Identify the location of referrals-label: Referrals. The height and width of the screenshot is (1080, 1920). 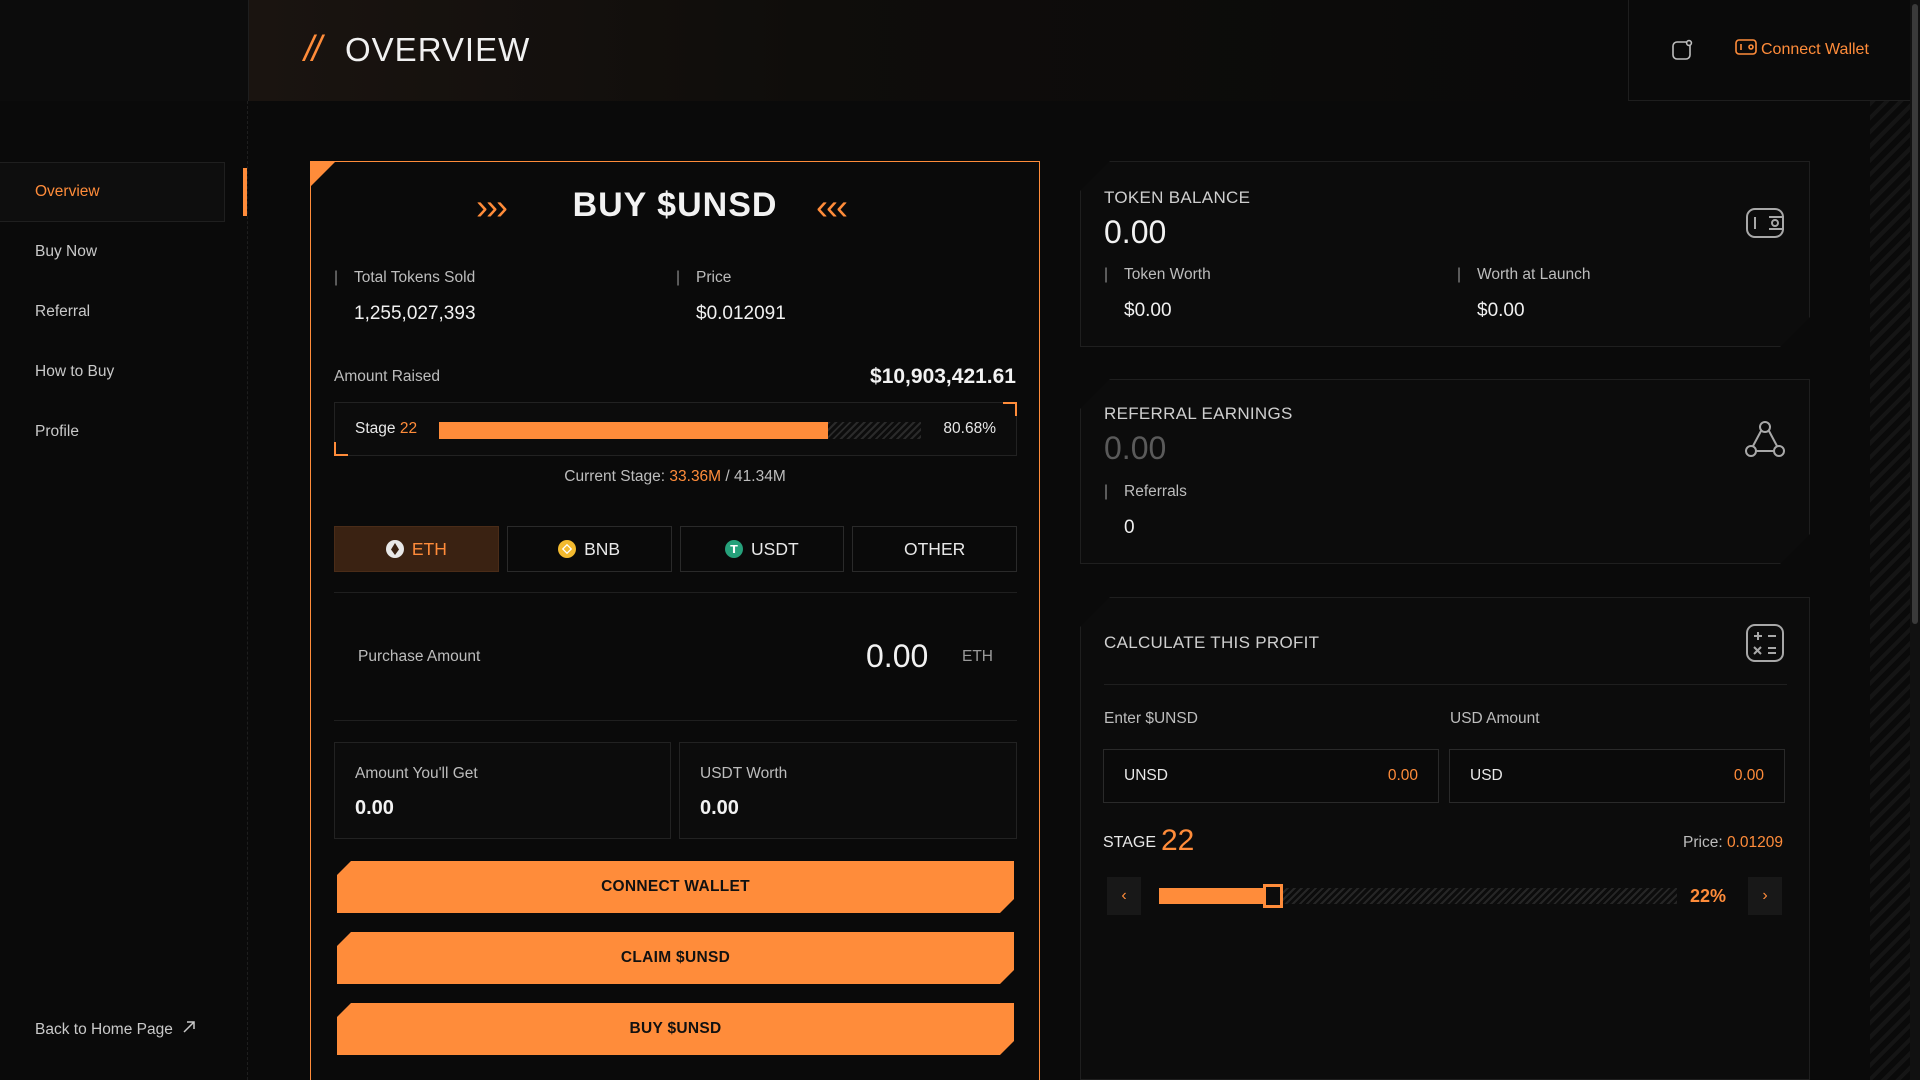
(1155, 492).